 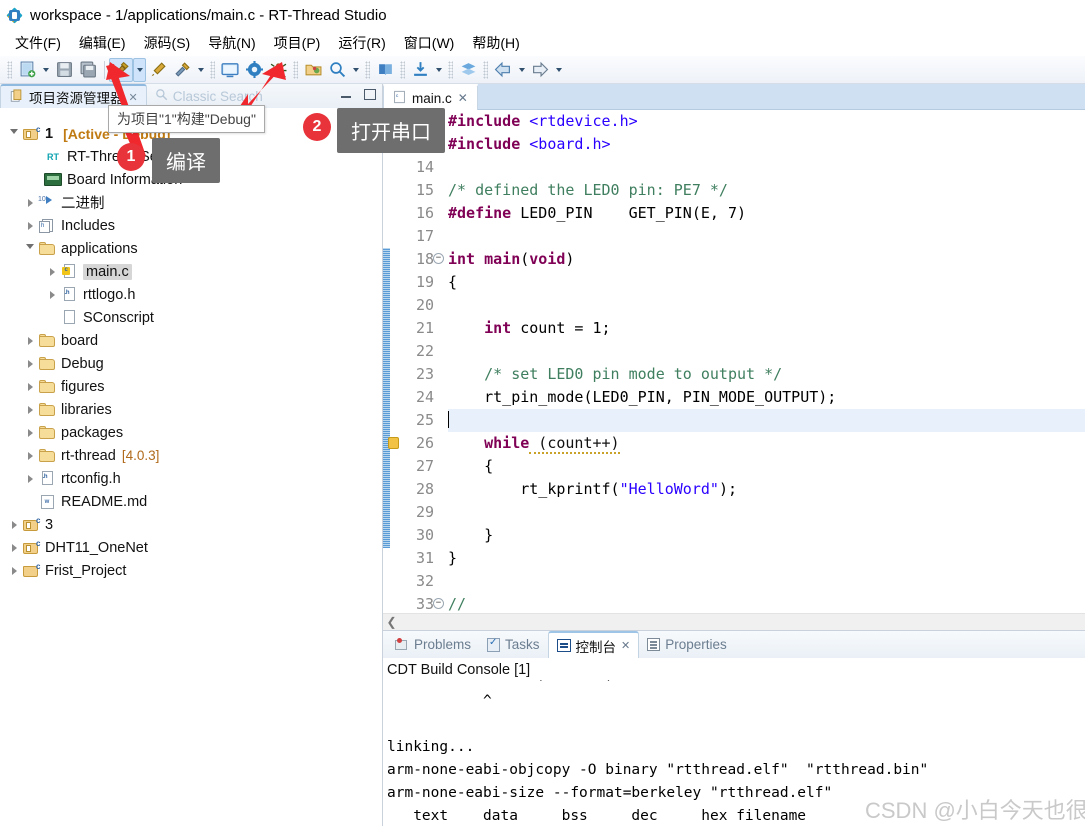 What do you see at coordinates (191, 317) in the screenshot?
I see `tree-item-sconscript: SConscript` at bounding box center [191, 317].